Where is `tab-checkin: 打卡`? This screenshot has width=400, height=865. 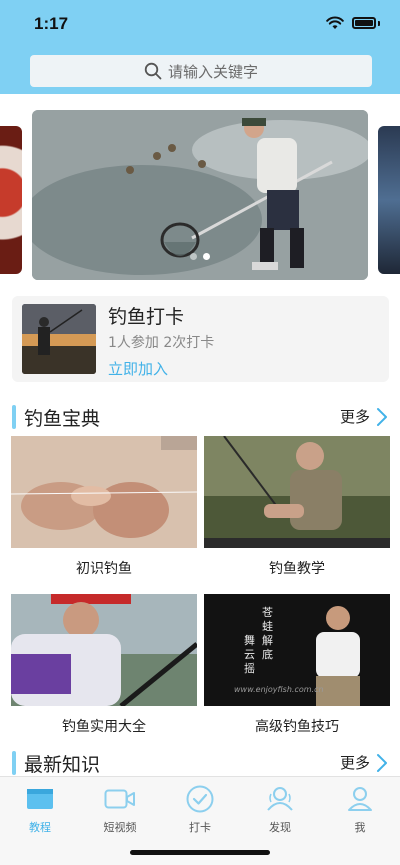 tab-checkin: 打卡 is located at coordinates (200, 810).